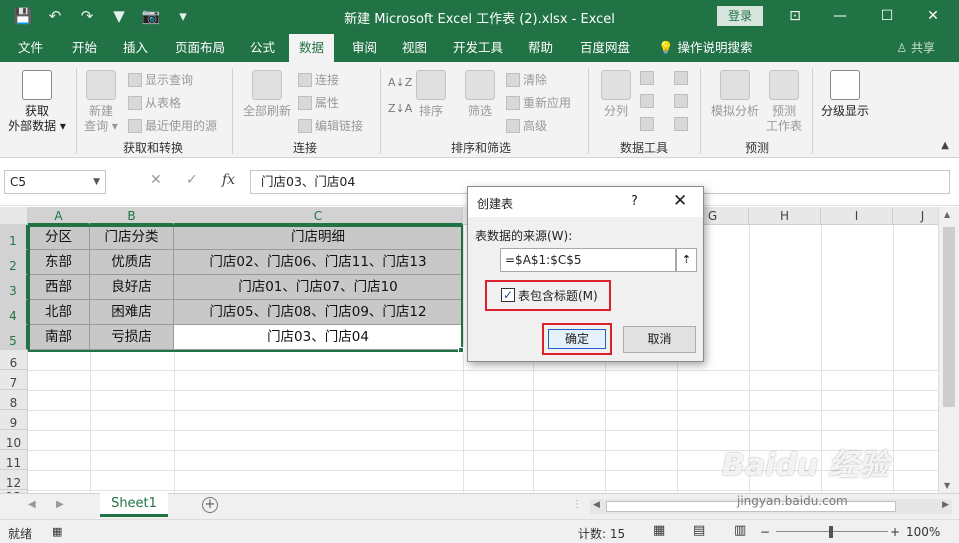 This screenshot has height=543, width=959. I want to click on cancel-icon: ✕, so click(156, 180).